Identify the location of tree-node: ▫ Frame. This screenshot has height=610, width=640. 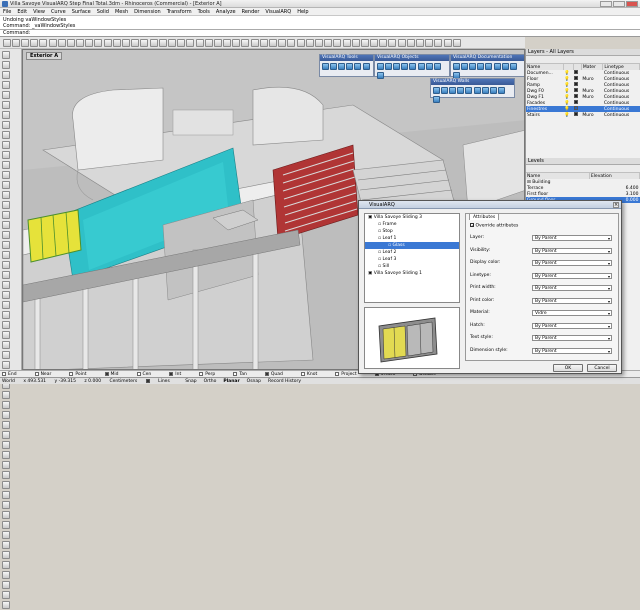
(412, 224).